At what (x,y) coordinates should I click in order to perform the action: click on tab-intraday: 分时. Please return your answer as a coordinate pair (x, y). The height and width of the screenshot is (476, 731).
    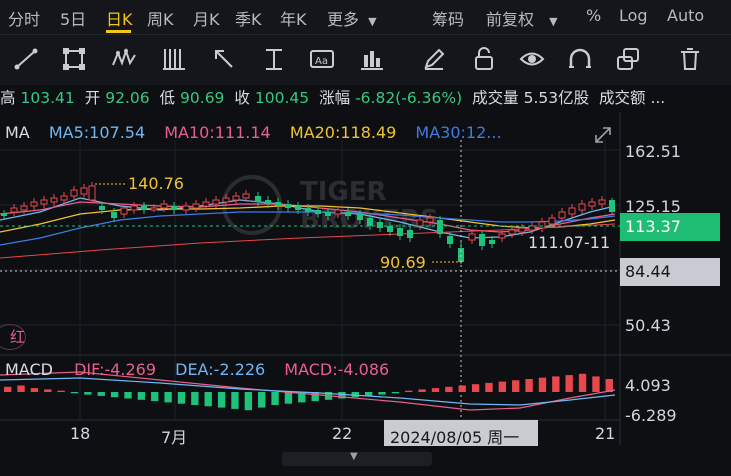
    Looking at the image, I should click on (24, 18).